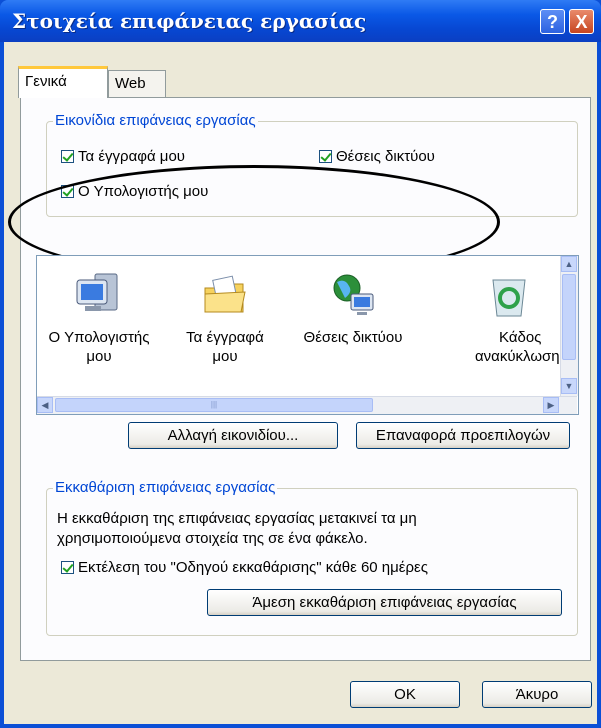 Image resolution: width=601 pixels, height=728 pixels. What do you see at coordinates (67, 191) in the screenshot?
I see `checkbox-my-computer-box` at bounding box center [67, 191].